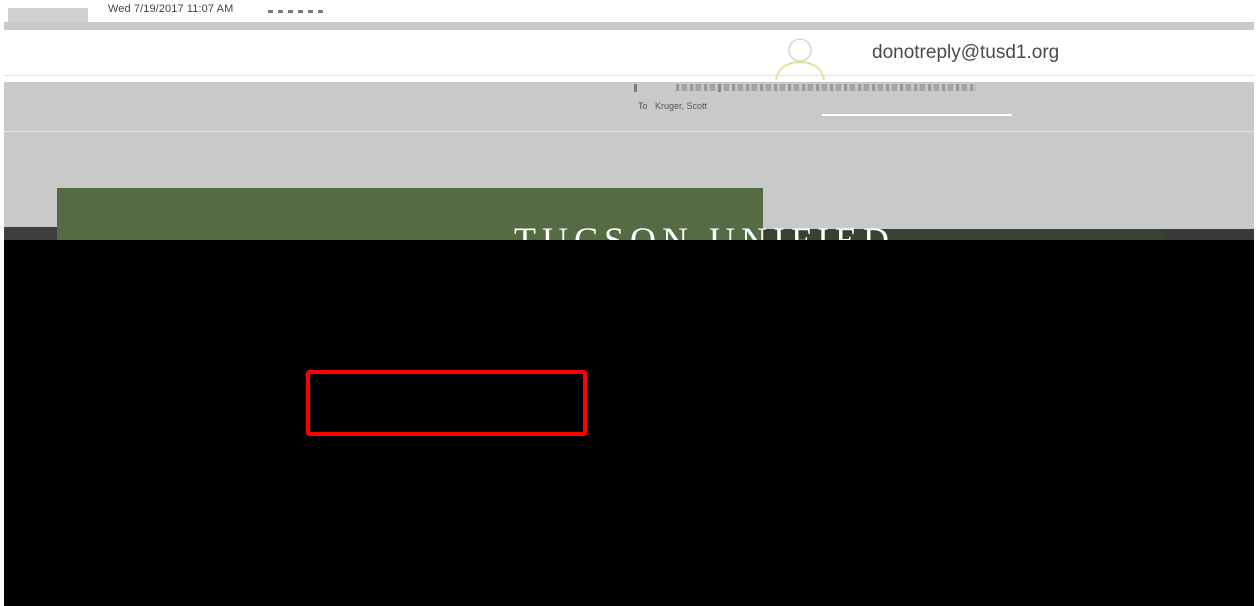 The width and height of the screenshot is (1257, 606). I want to click on sender-row: donotreply@tusd1.org, so click(629, 56).